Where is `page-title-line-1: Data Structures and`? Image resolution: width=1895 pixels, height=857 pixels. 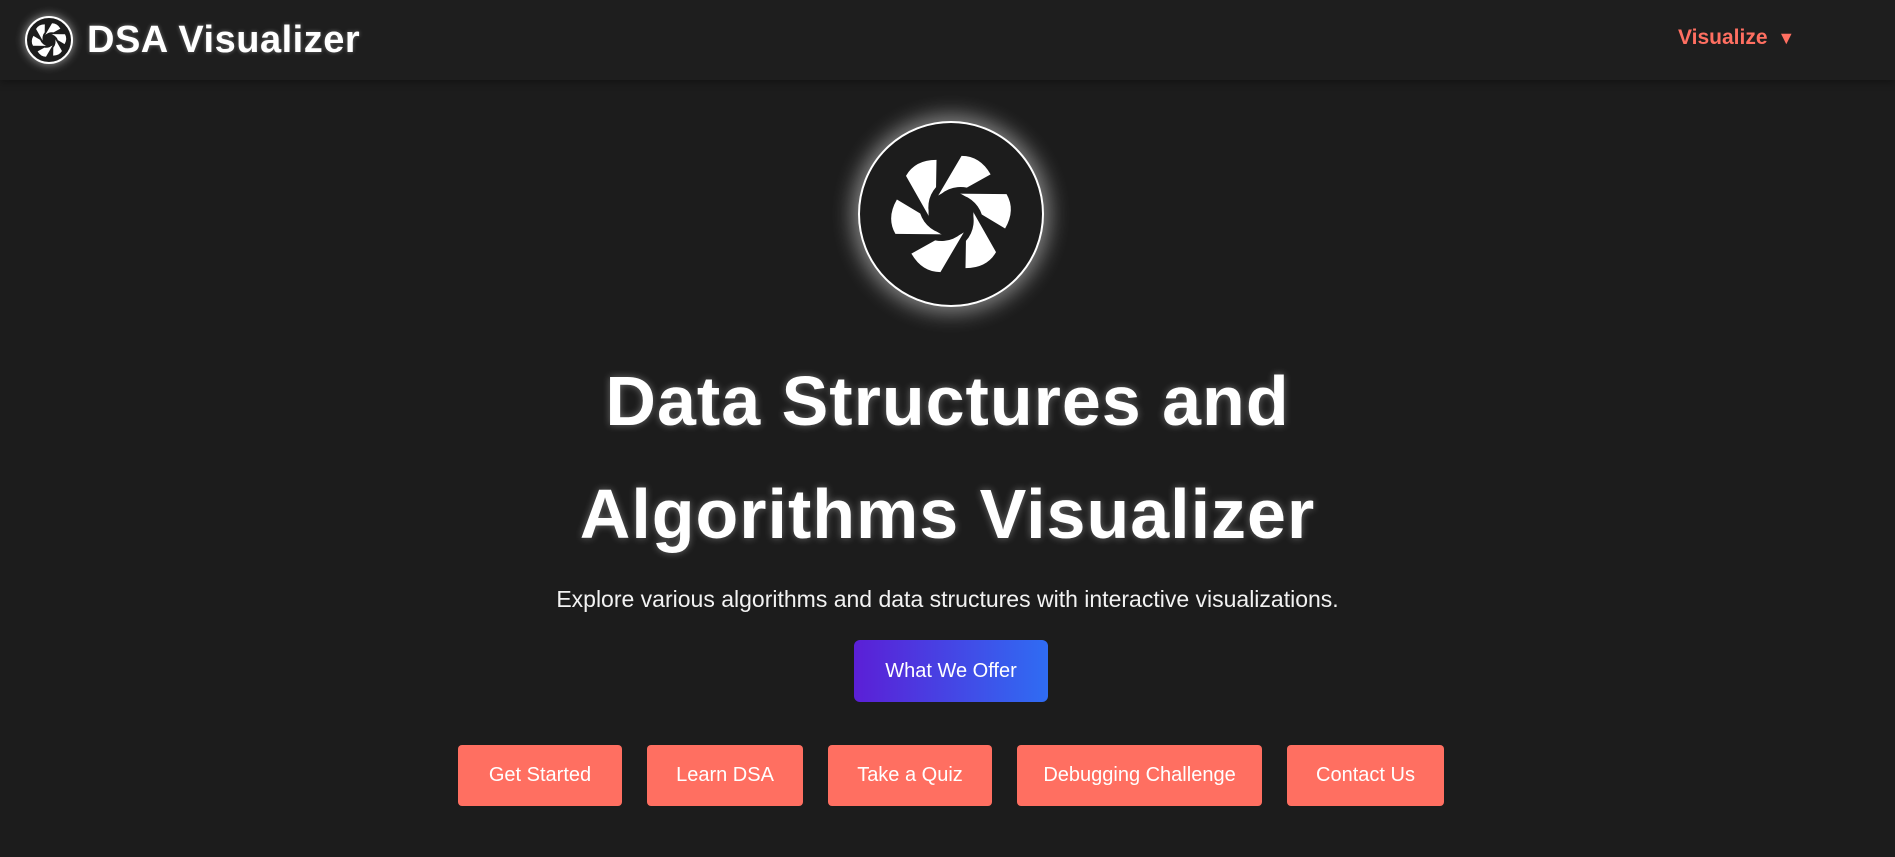
page-title-line-1: Data Structures and is located at coordinates (947, 401).